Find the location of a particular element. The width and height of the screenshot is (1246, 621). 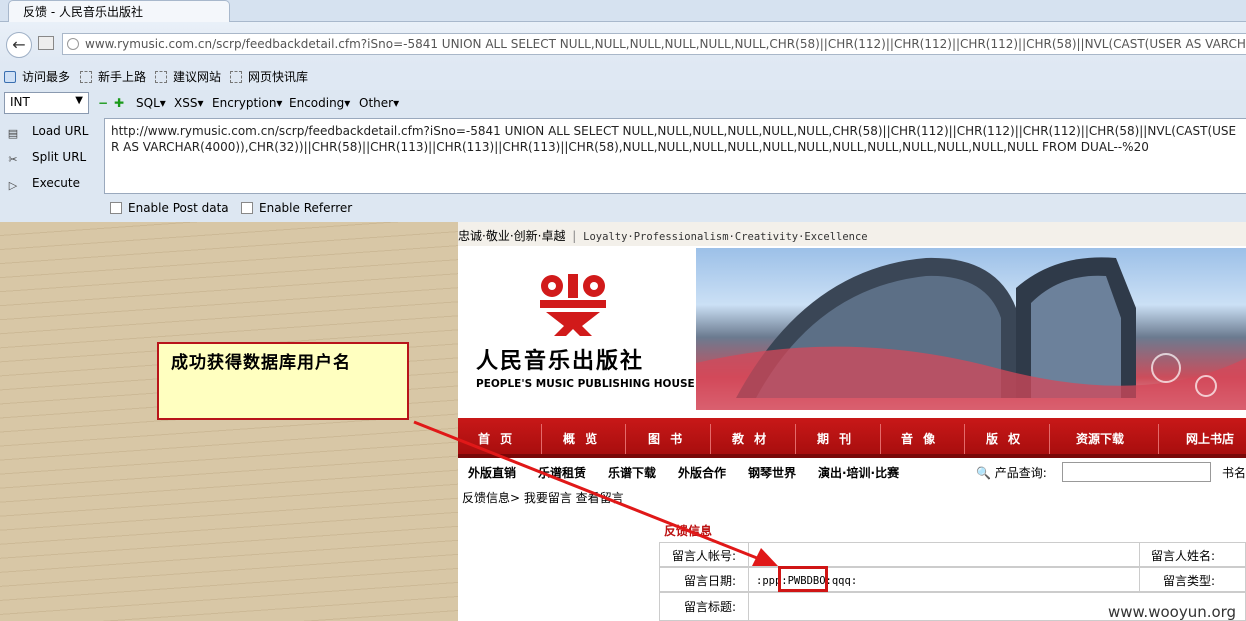

name-label: 留言人姓名: is located at coordinates (1183, 556).